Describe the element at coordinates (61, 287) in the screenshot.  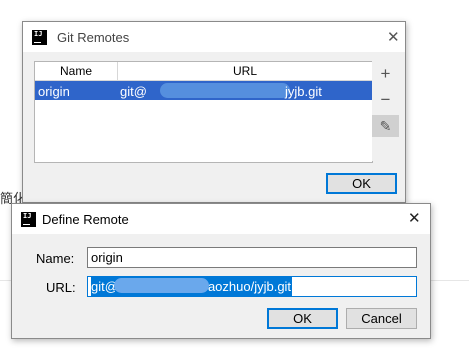
I see `url-label: URL:` at that location.